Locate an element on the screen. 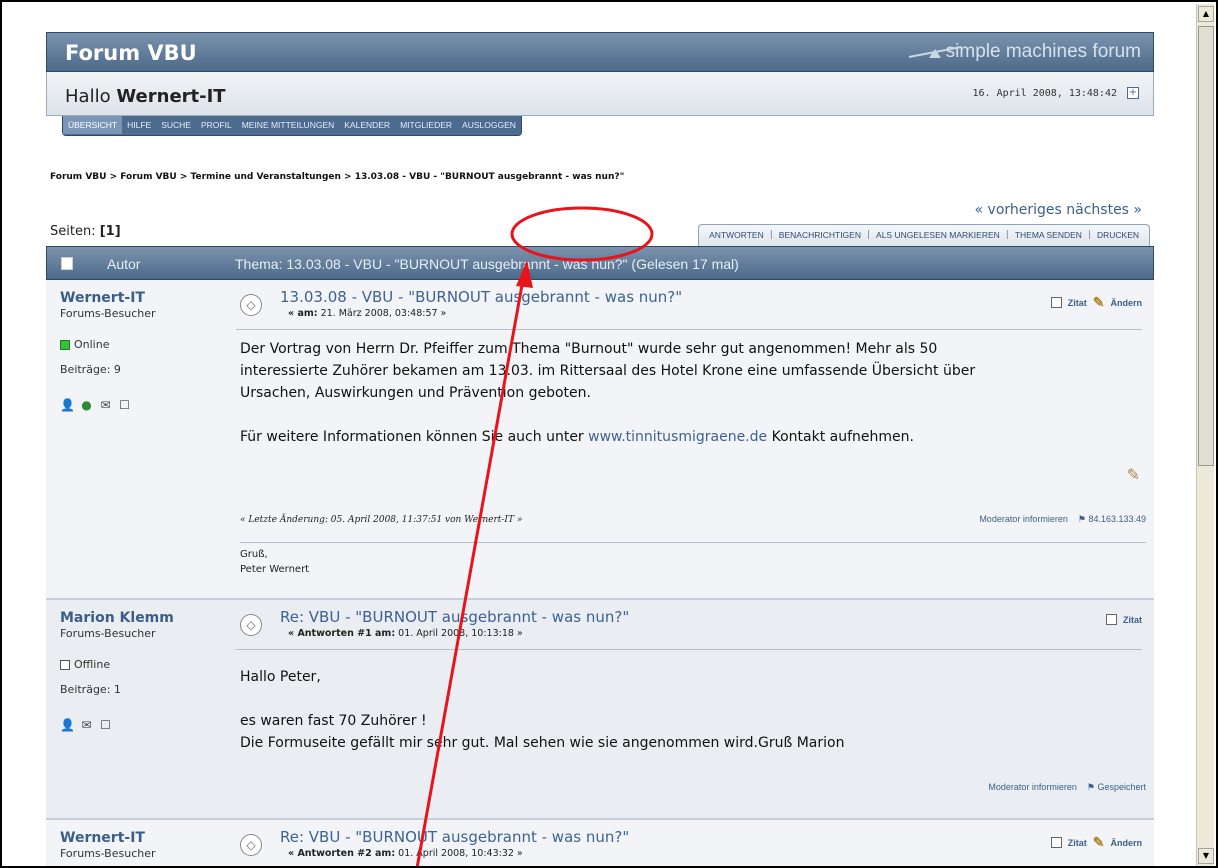 The height and width of the screenshot is (868, 1218). current-datetime: 16. April 2008, 13:48:42 is located at coordinates (1045, 93).